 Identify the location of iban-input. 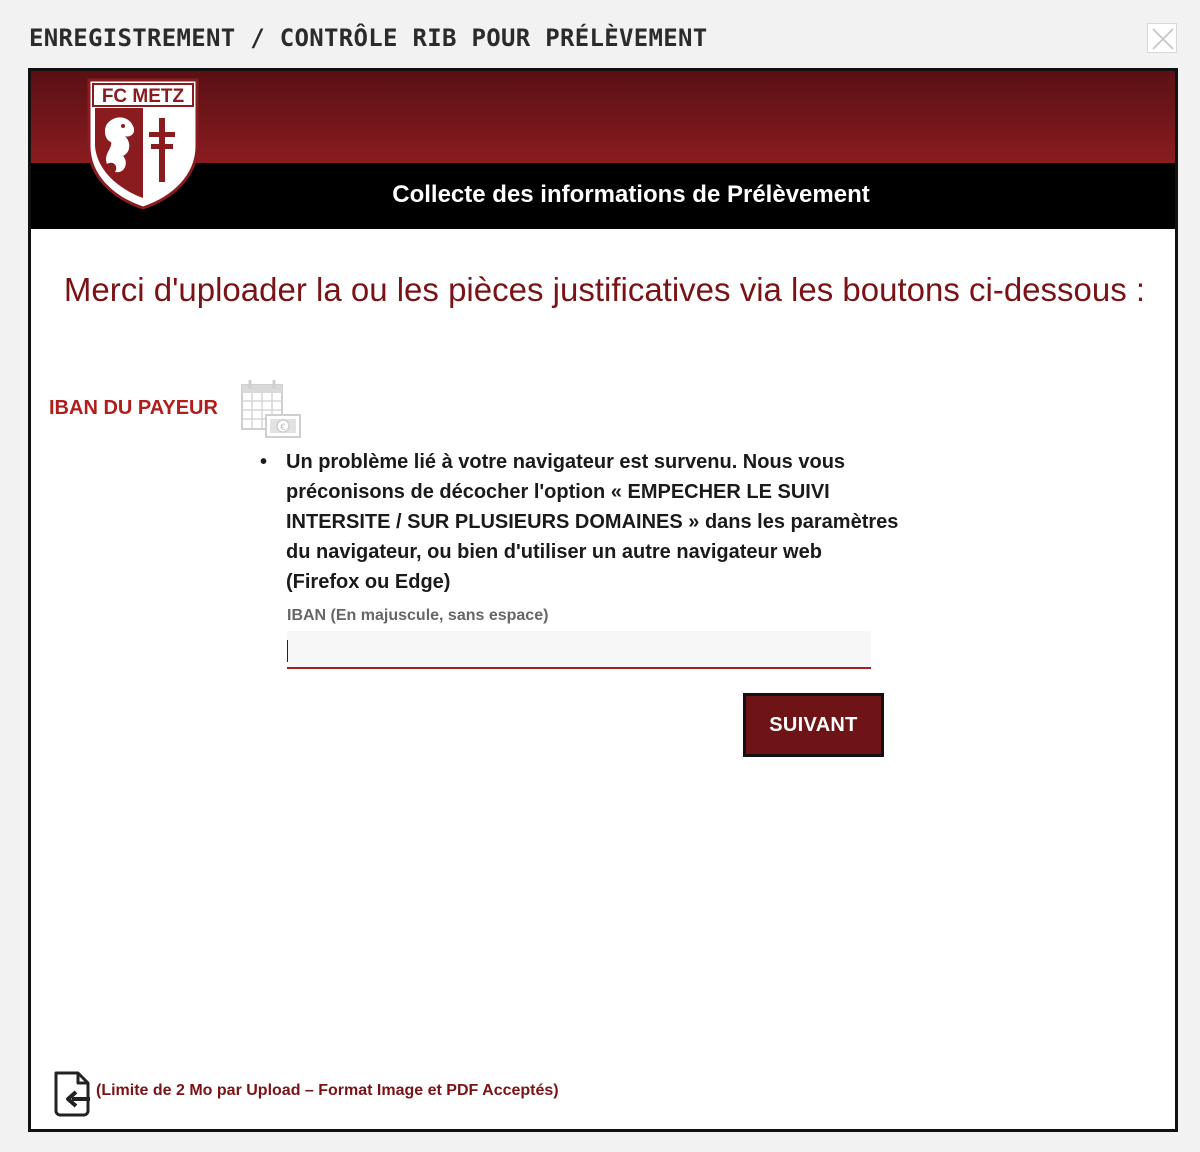
(579, 650).